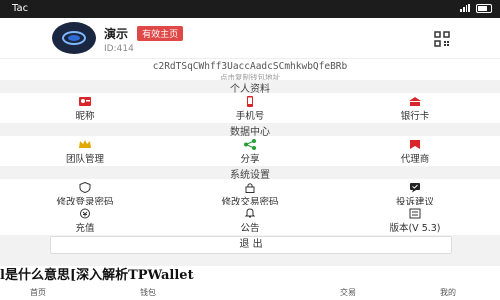 The width and height of the screenshot is (500, 300). I want to click on menu-label: 团队管理, so click(84, 159).